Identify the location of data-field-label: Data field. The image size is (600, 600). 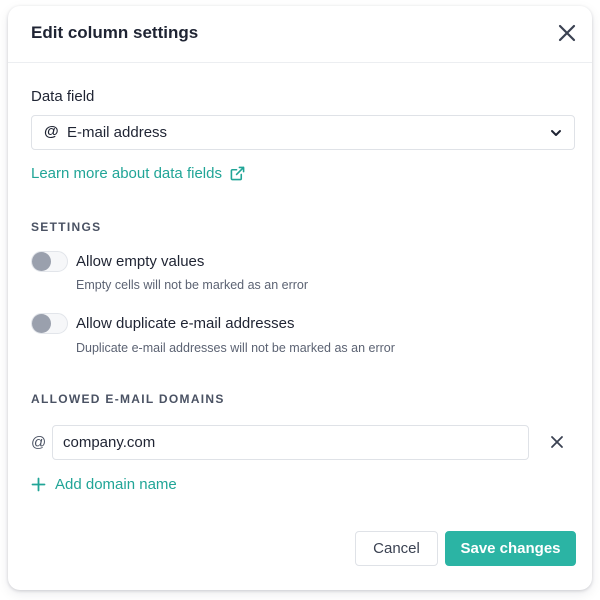
(63, 96).